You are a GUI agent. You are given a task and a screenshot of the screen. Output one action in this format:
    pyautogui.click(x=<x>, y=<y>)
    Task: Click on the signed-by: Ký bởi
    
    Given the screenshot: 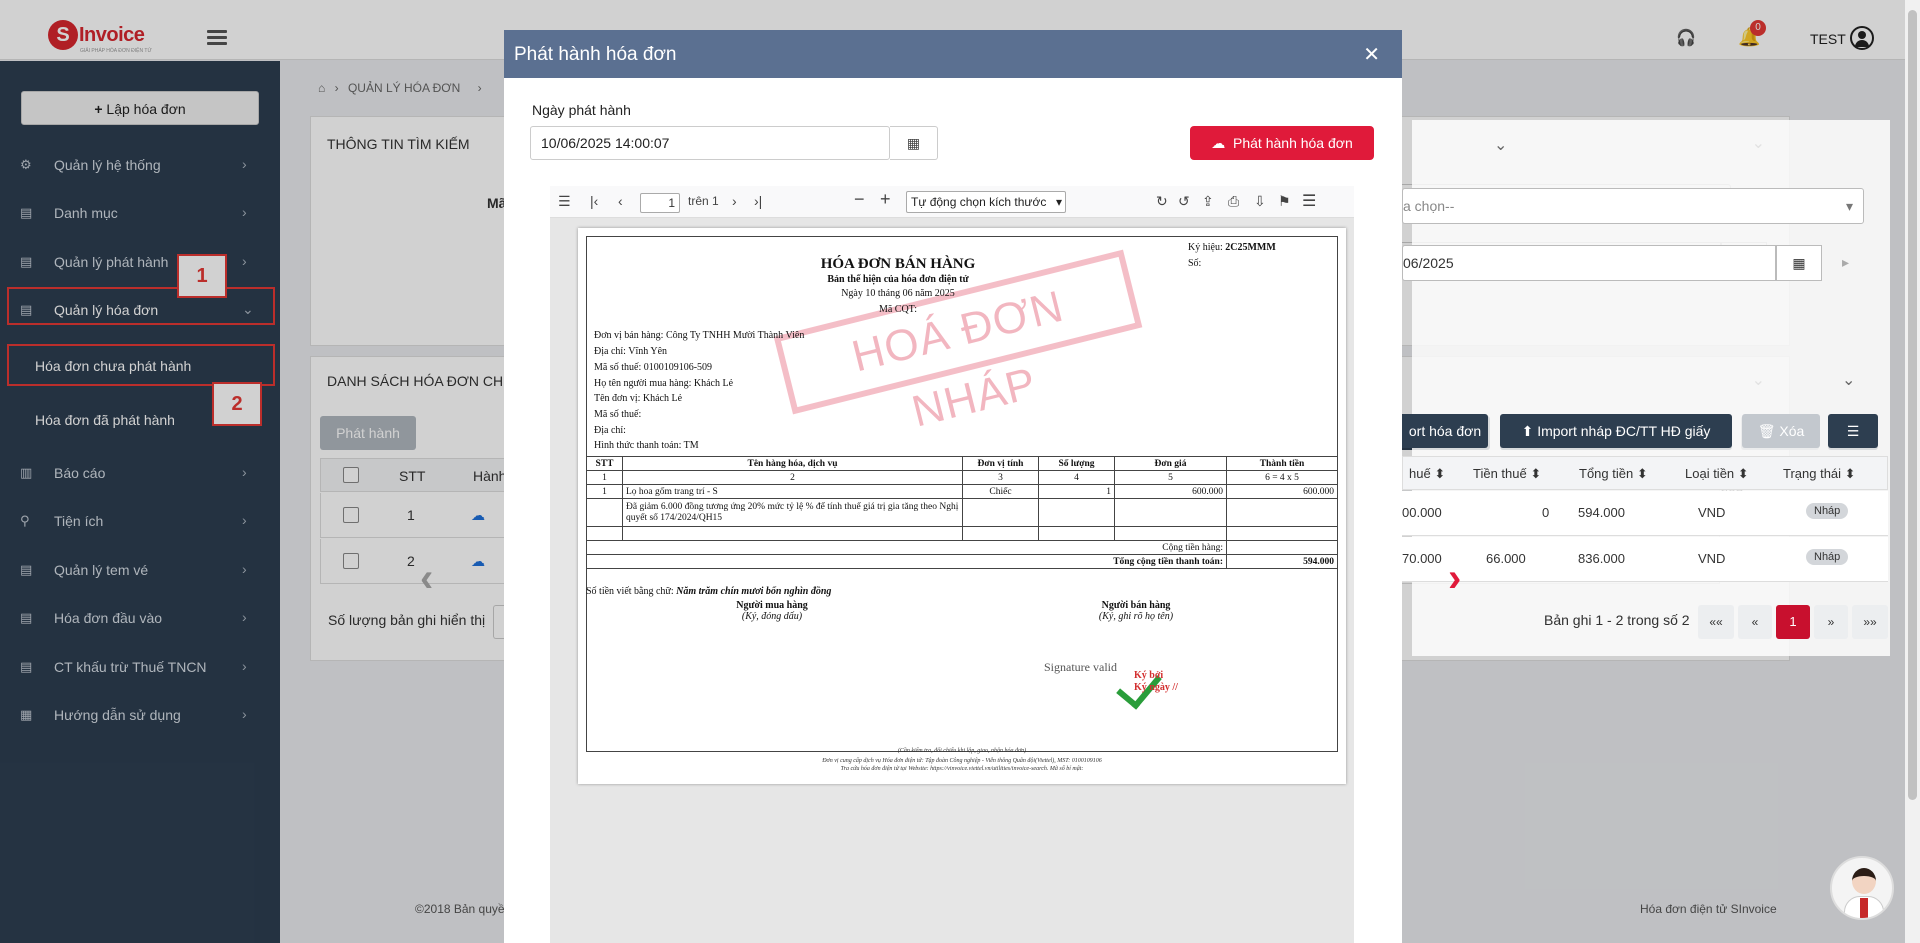 What is the action you would take?
    pyautogui.click(x=1149, y=675)
    